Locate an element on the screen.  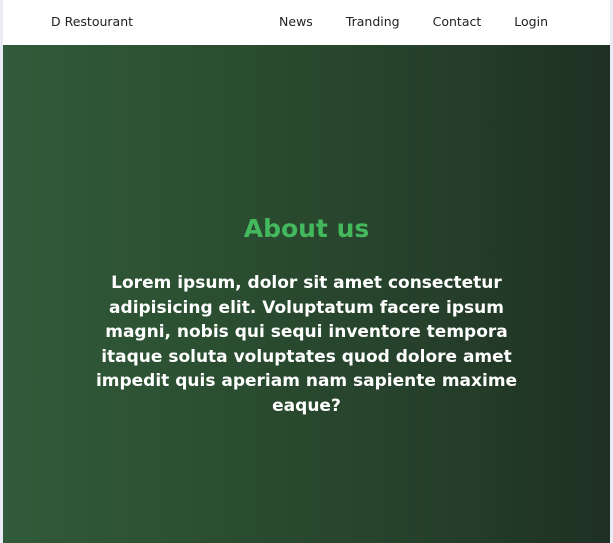
about-us-heading: About us is located at coordinates (306, 228).